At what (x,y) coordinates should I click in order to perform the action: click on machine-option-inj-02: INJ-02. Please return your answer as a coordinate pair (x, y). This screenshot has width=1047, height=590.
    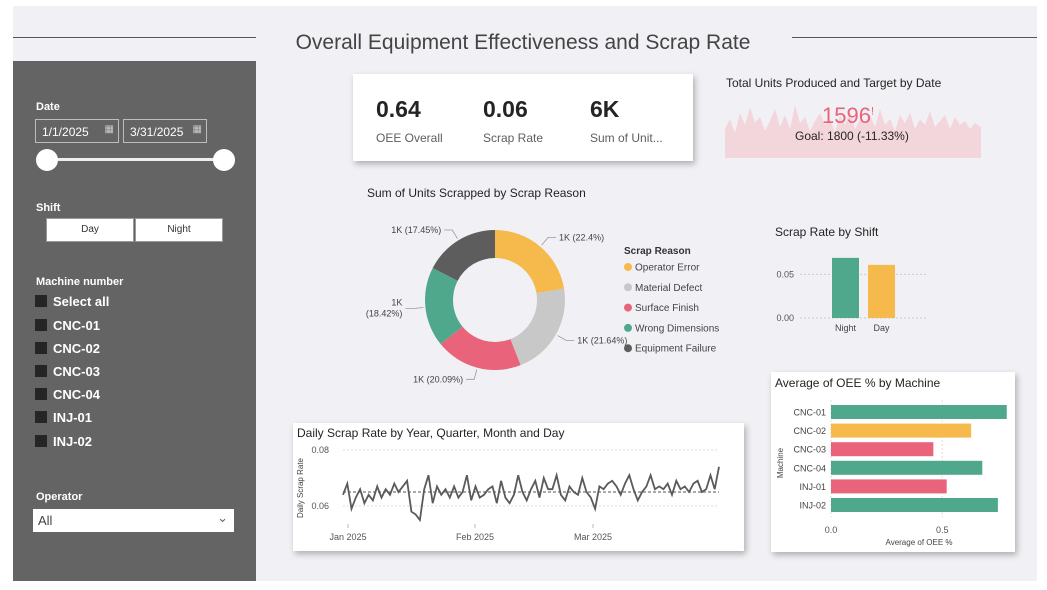
    Looking at the image, I should click on (63, 441).